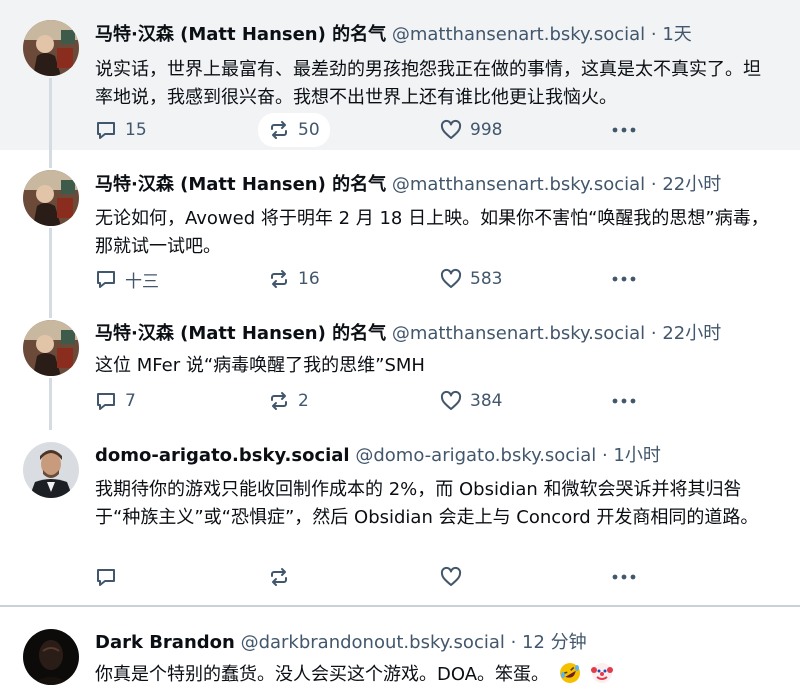 This screenshot has height=698, width=800. Describe the element at coordinates (671, 34) in the screenshot. I see `post-time: · 1天` at that location.